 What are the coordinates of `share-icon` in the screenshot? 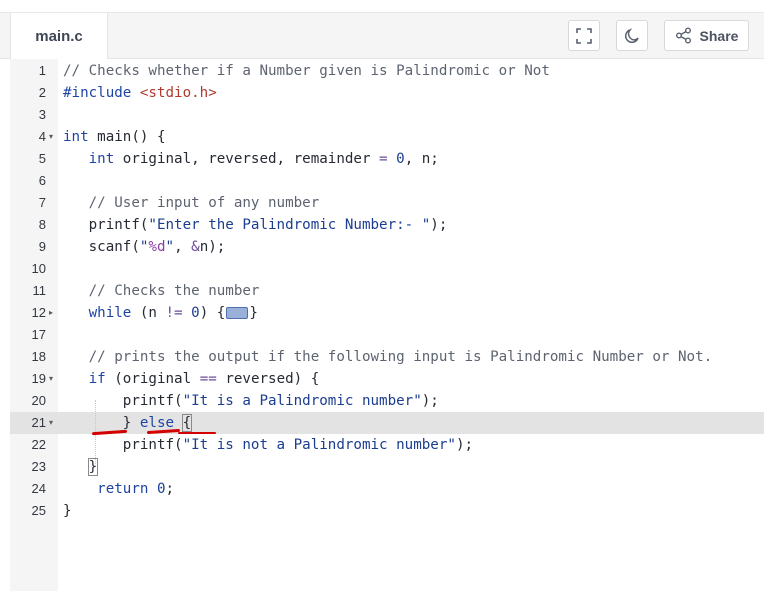 It's located at (683, 35).